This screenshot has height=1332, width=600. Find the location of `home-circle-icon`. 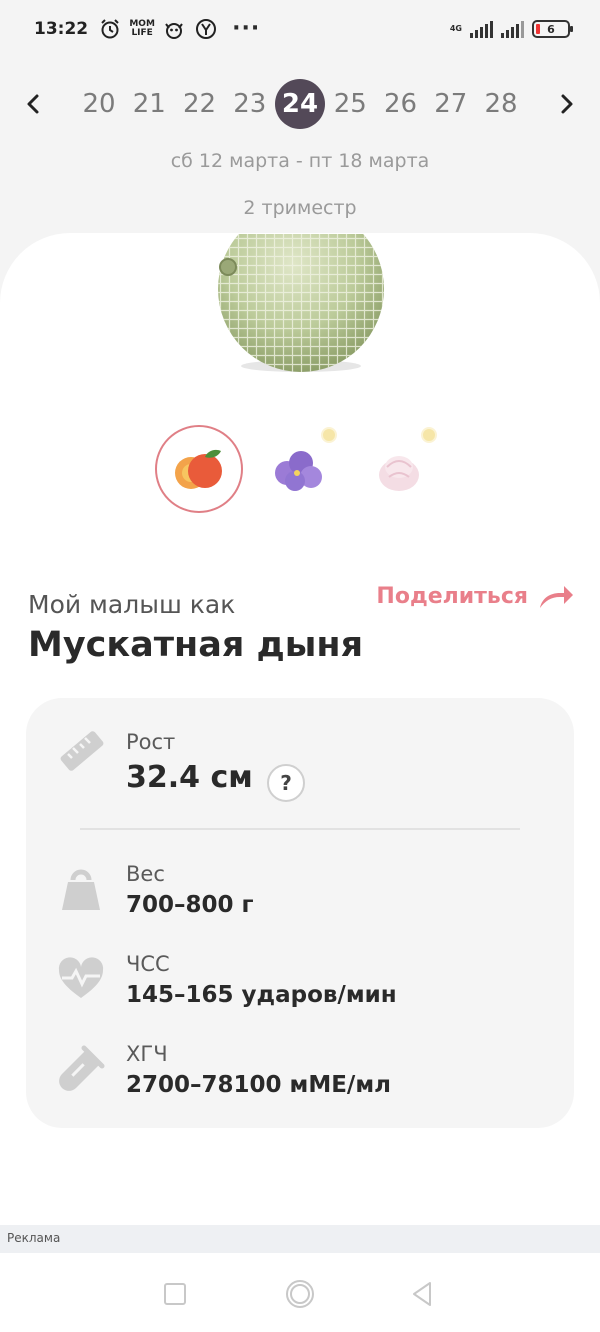

home-circle-icon is located at coordinates (300, 1294).